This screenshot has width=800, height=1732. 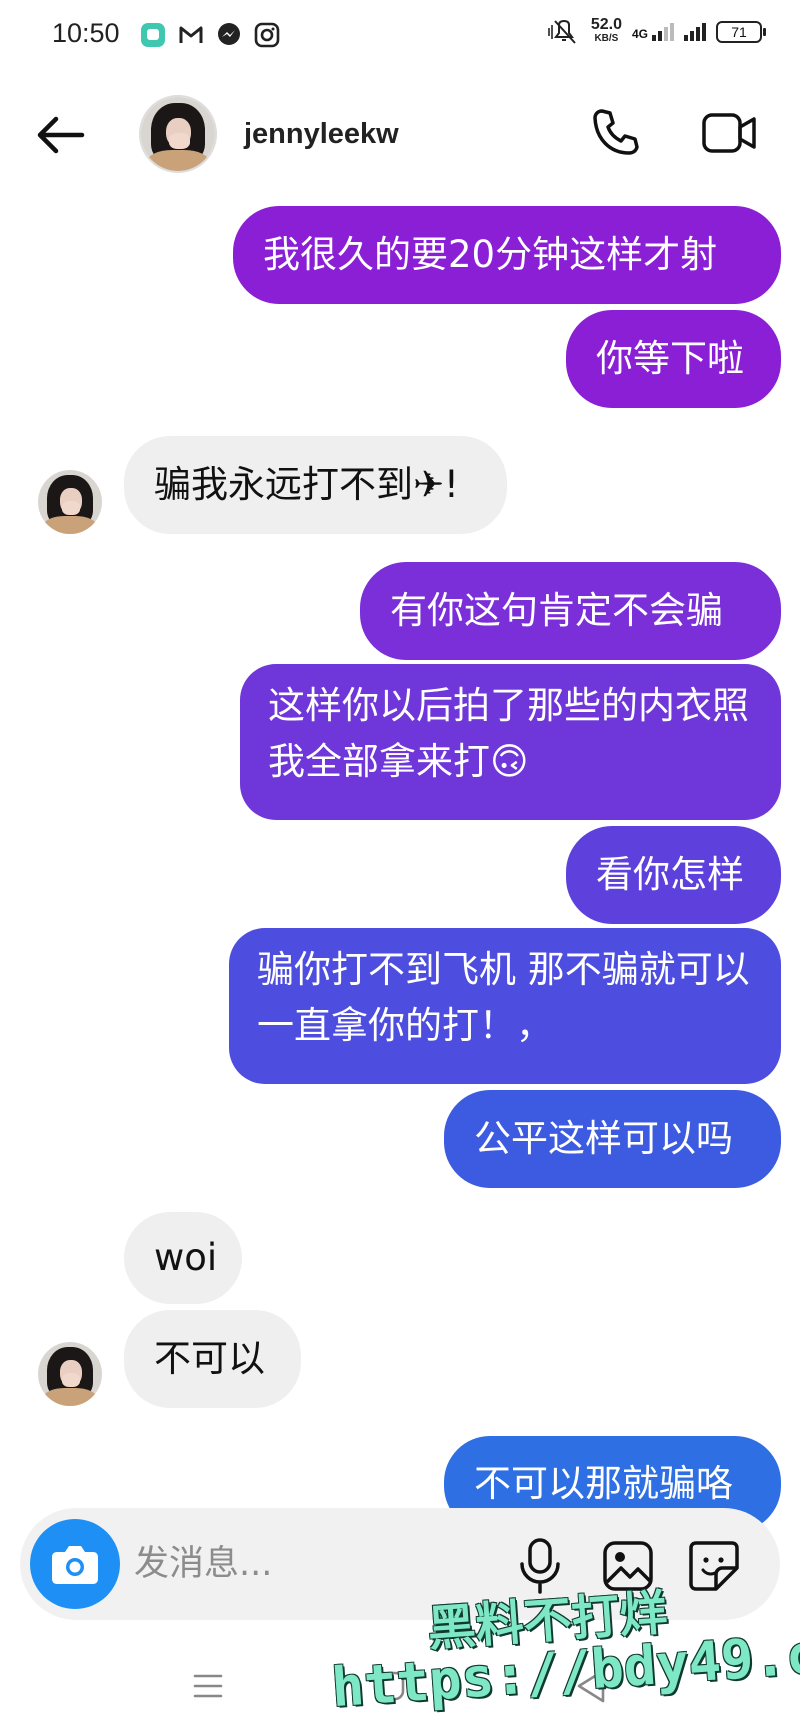 What do you see at coordinates (505, 1006) in the screenshot?
I see `message-bubble-outgoing: 骗你打不到飞机 那不骗就可以一直拿你的打！，` at bounding box center [505, 1006].